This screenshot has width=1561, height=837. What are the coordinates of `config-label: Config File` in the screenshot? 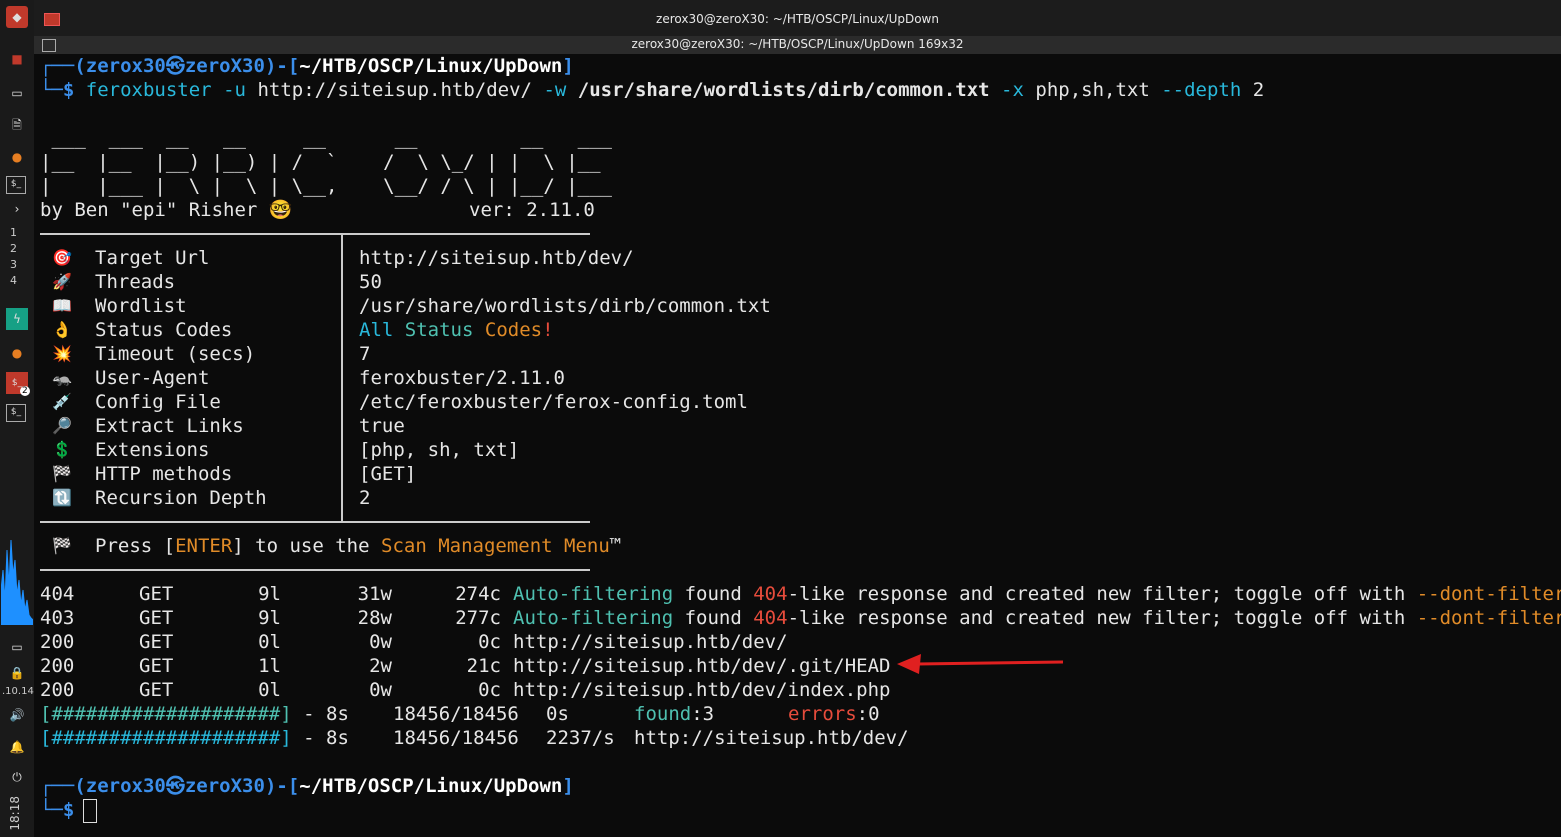 It's located at (158, 402).